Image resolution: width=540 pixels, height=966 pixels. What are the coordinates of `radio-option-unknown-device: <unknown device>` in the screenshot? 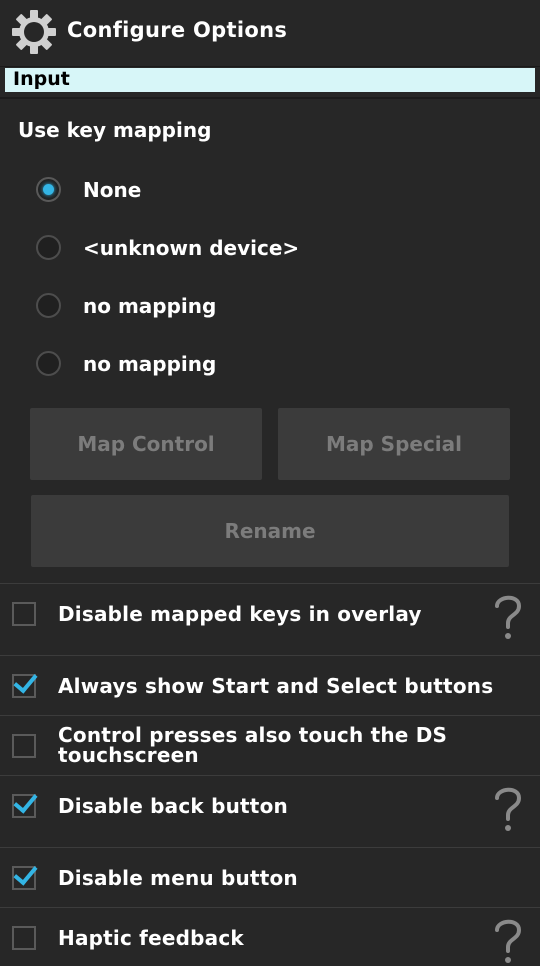 It's located at (270, 249).